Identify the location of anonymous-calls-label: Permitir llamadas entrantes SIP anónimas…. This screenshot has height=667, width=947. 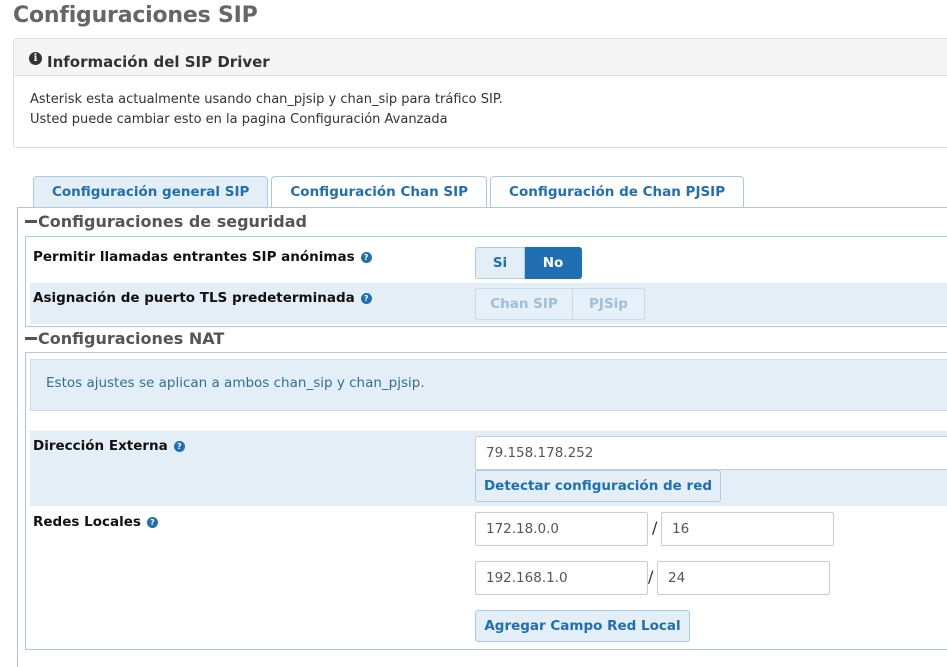
(202, 257).